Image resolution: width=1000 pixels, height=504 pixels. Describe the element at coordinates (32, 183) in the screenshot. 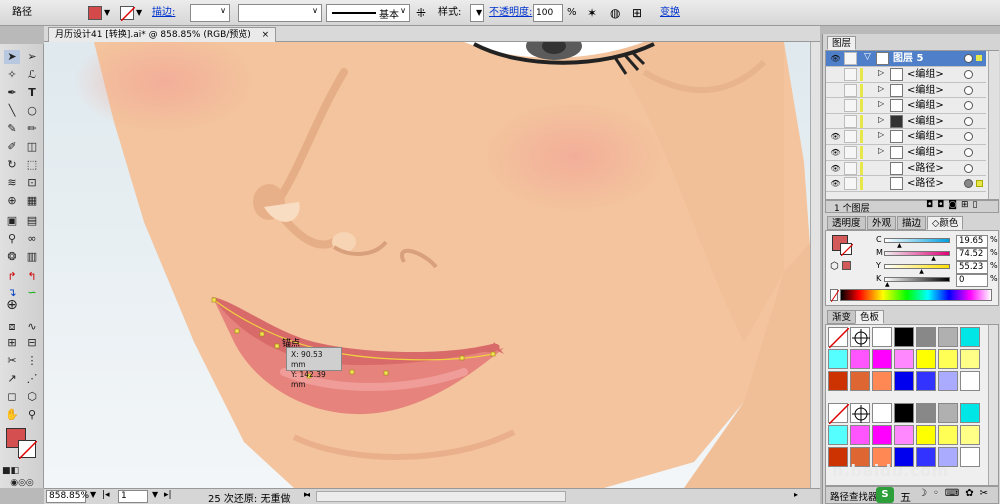

I see `free-transform-tool-icon: ⊡` at that location.